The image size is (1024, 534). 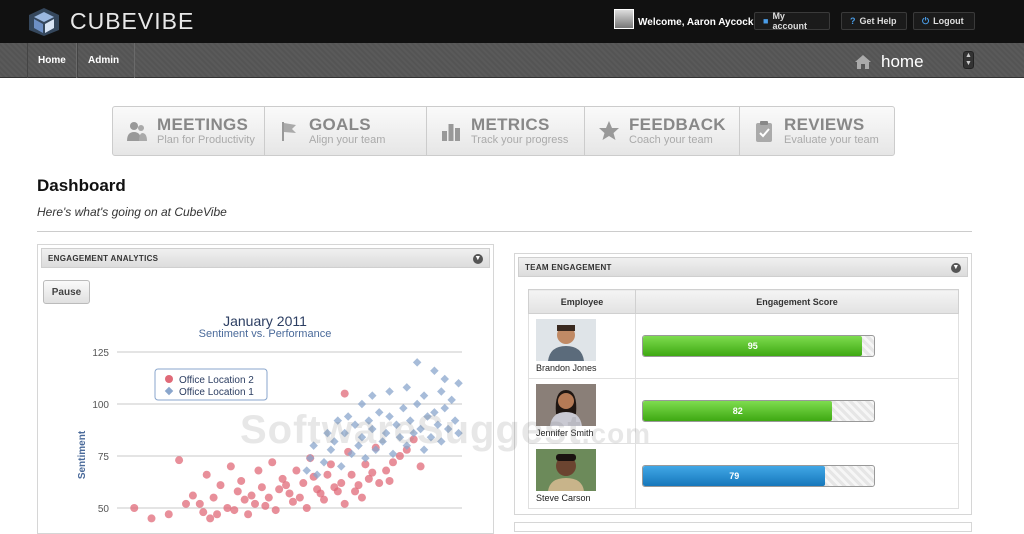 What do you see at coordinates (797, 301) in the screenshot?
I see `column-header-score: Engagement Score` at bounding box center [797, 301].